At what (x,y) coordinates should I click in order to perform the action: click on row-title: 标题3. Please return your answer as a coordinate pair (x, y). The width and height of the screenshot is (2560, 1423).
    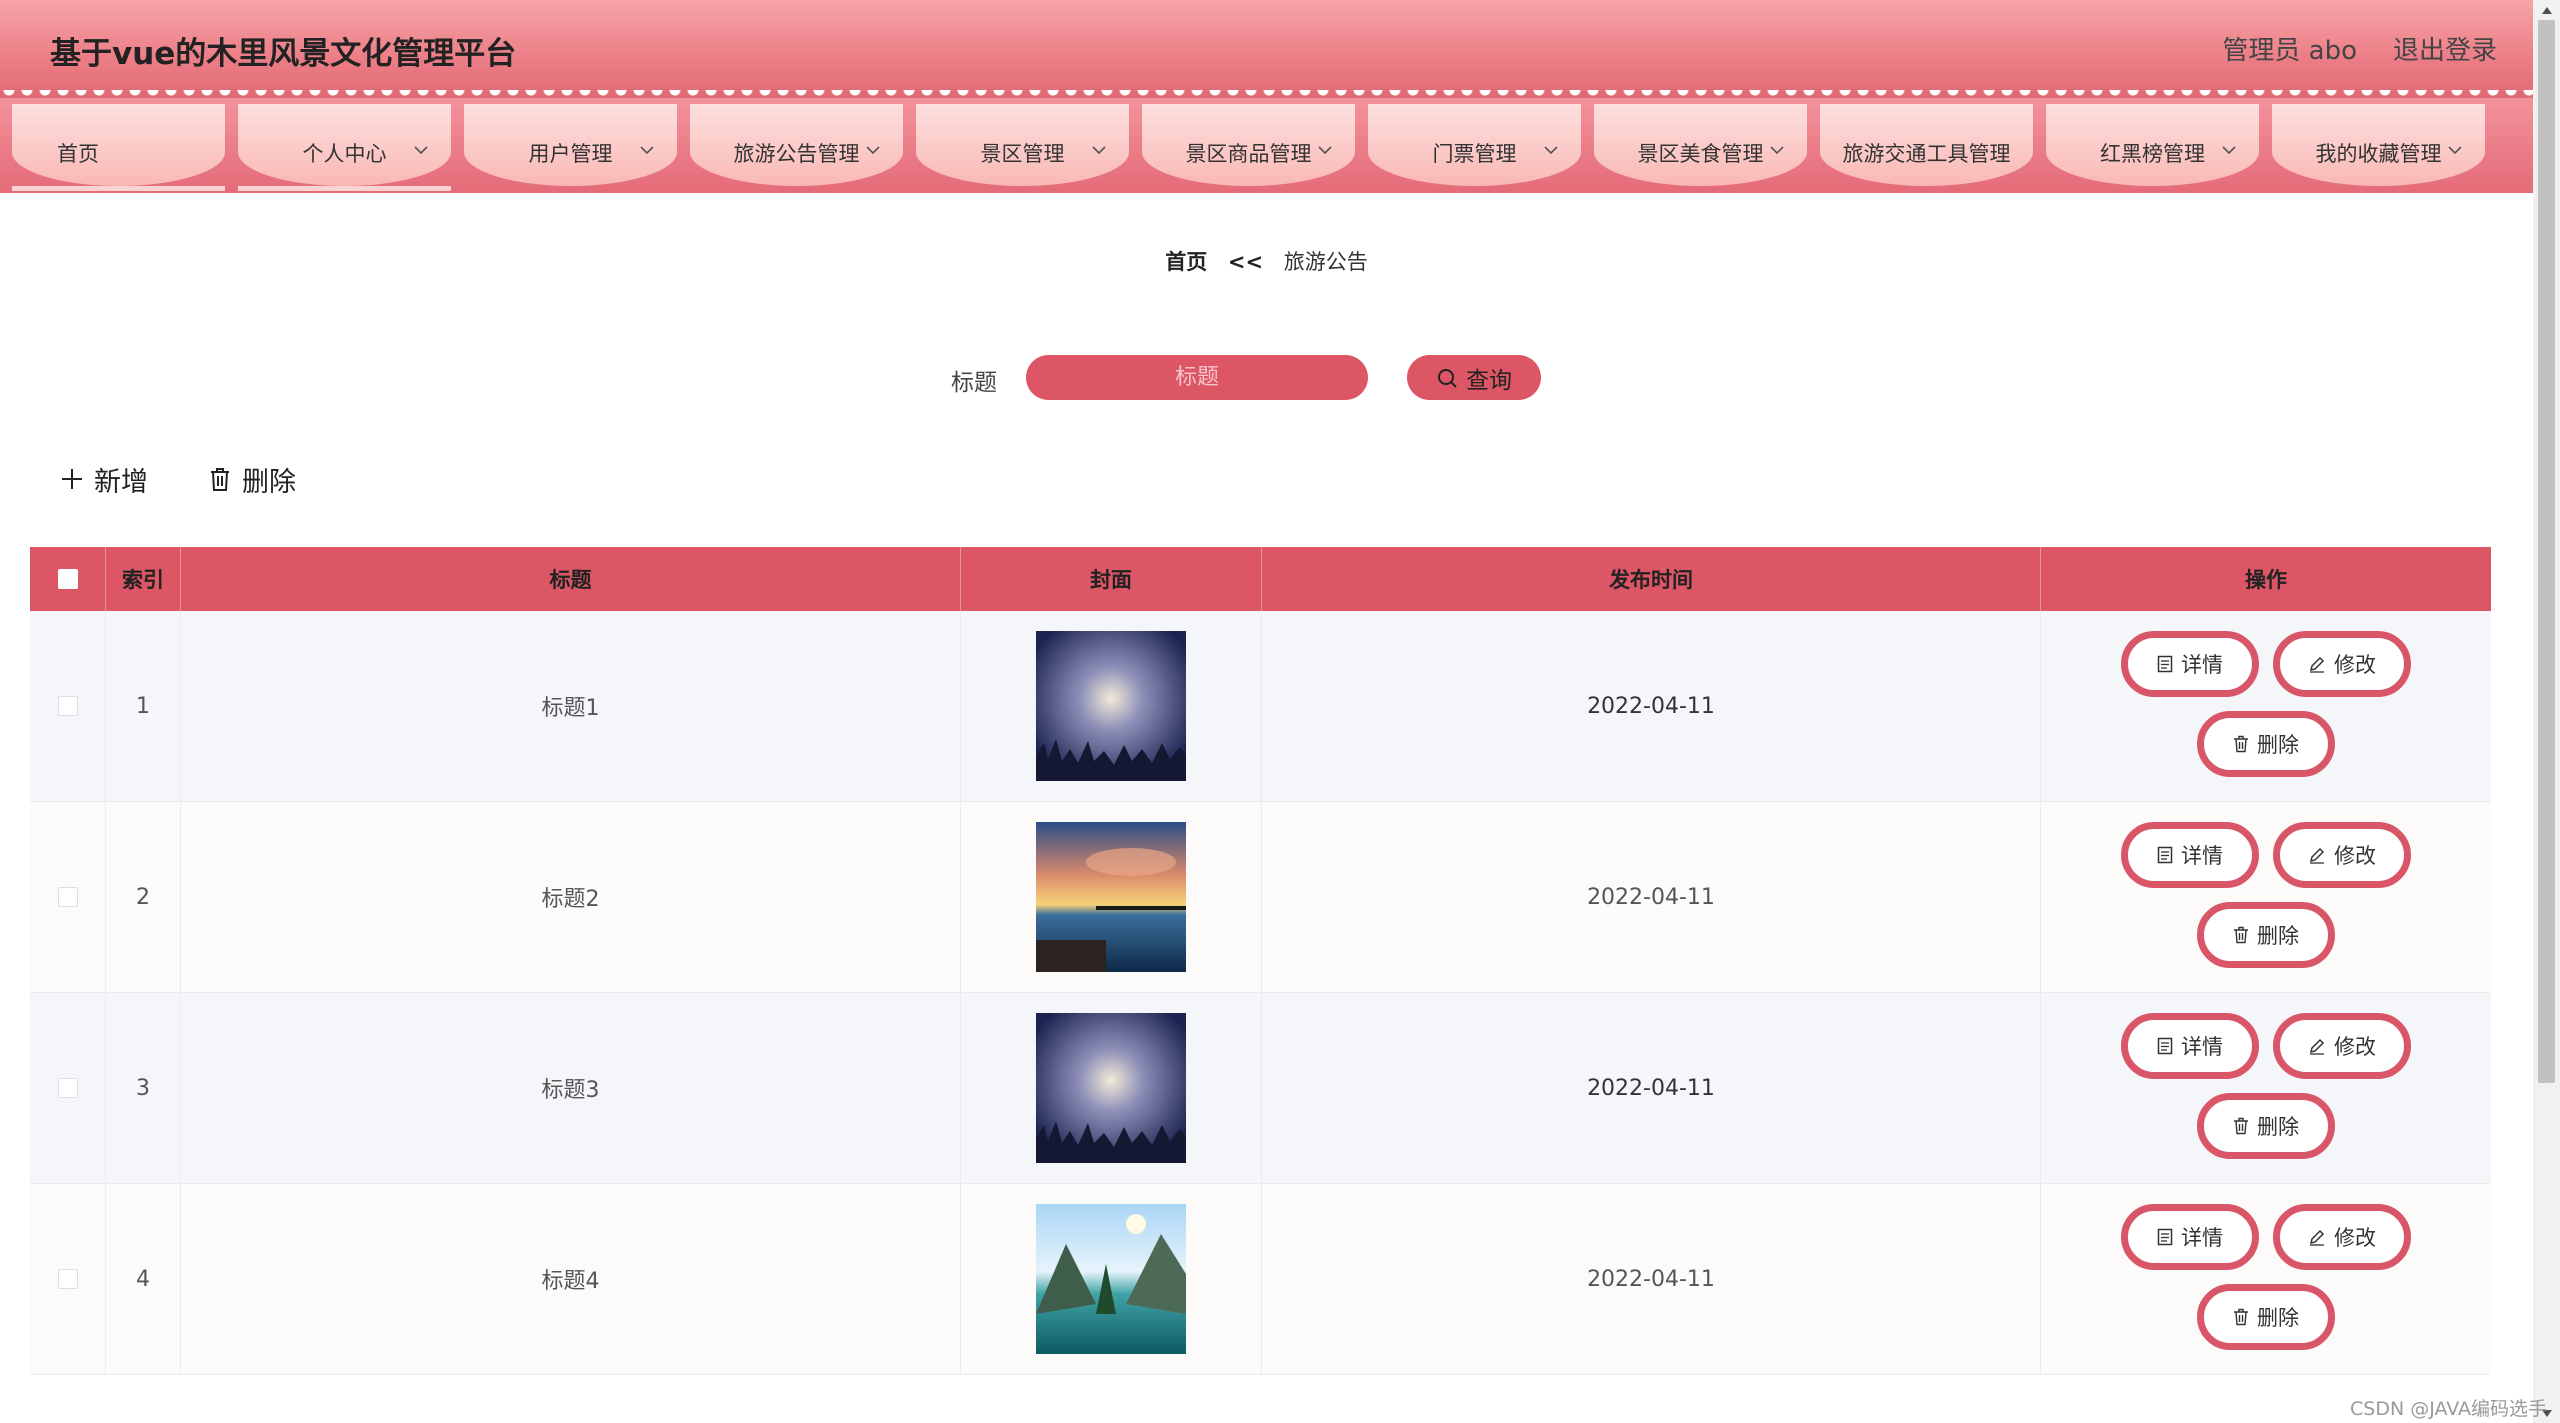
    Looking at the image, I should click on (571, 1088).